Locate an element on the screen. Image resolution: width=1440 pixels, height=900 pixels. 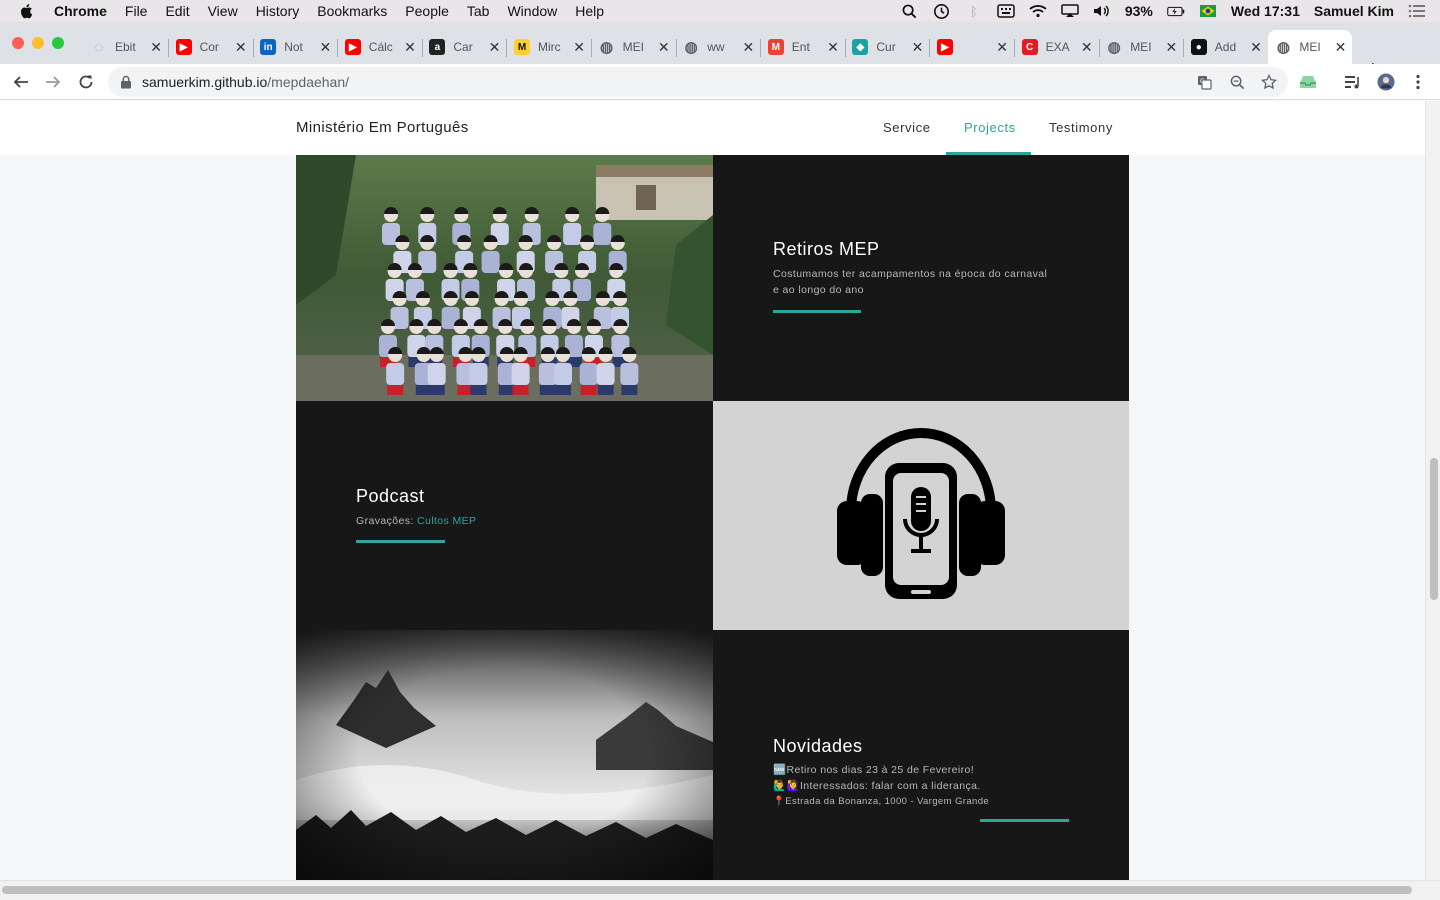
menu-help: Help is located at coordinates (589, 11).